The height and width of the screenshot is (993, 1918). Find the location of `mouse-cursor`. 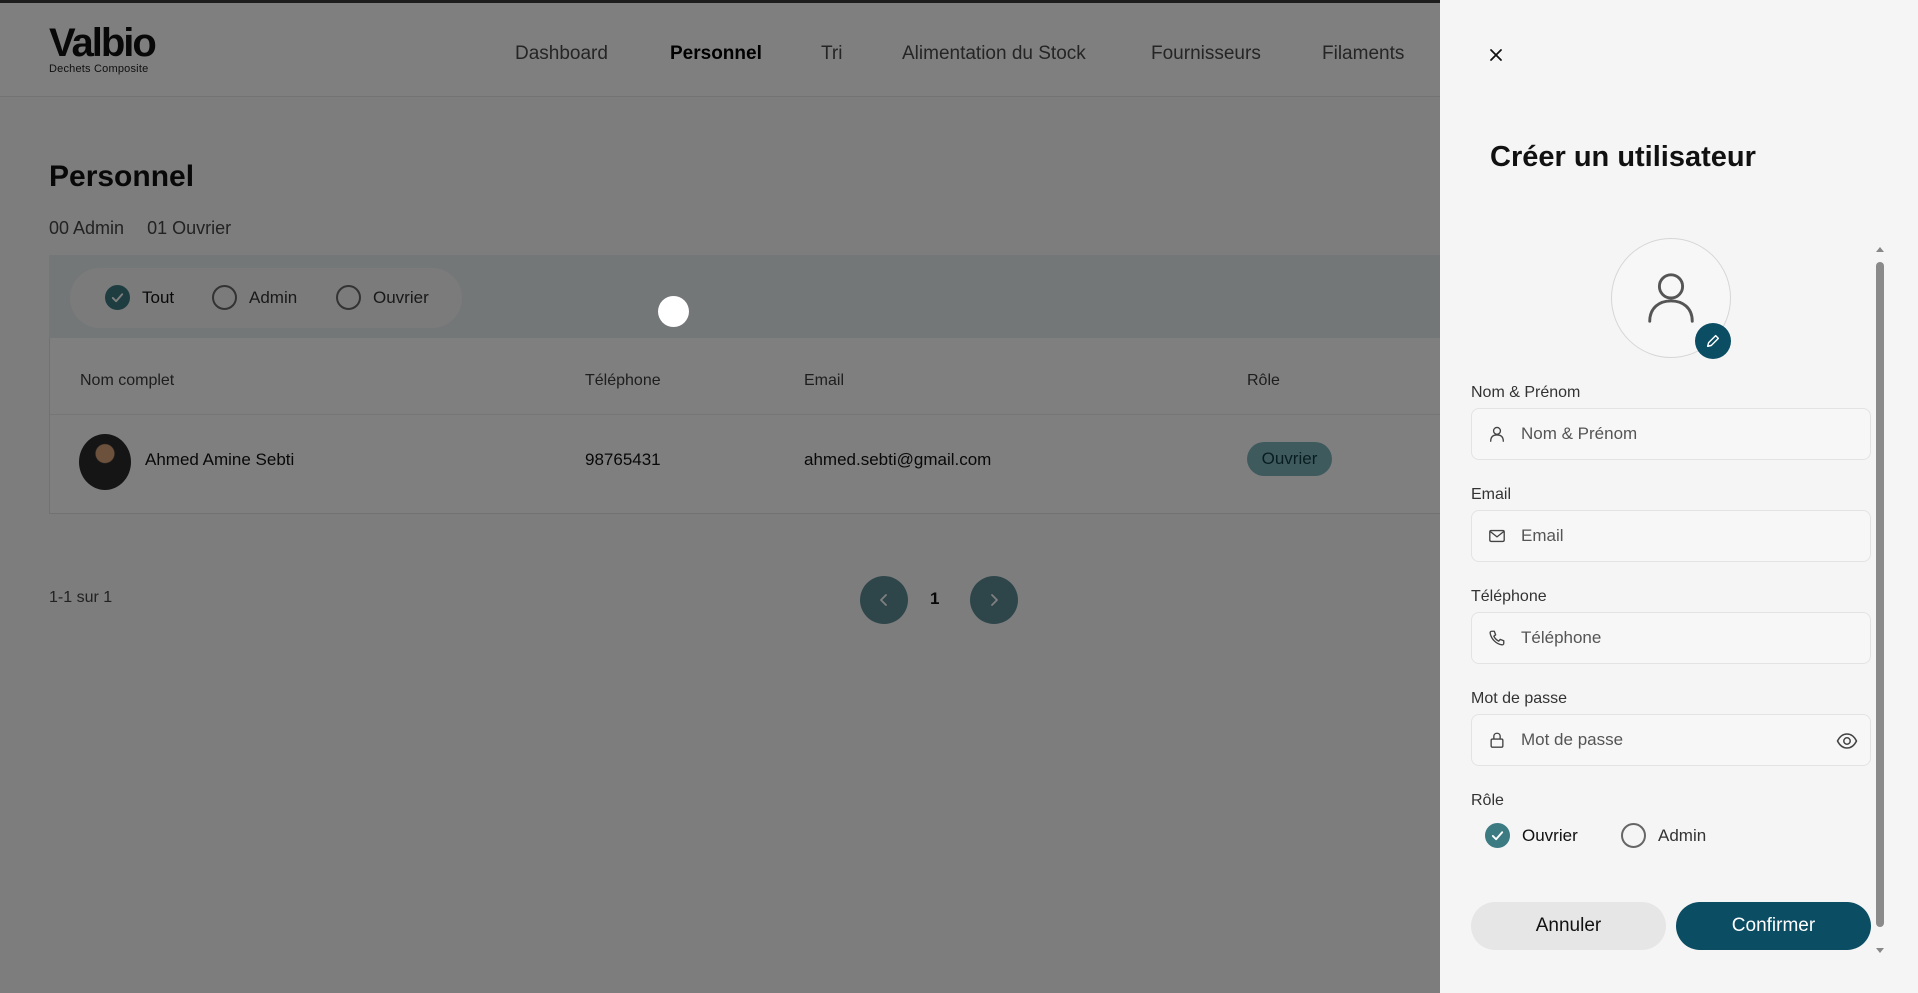

mouse-cursor is located at coordinates (673, 311).